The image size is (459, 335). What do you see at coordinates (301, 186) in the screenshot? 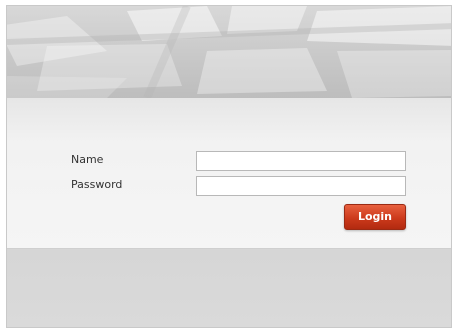
I see `password-input` at bounding box center [301, 186].